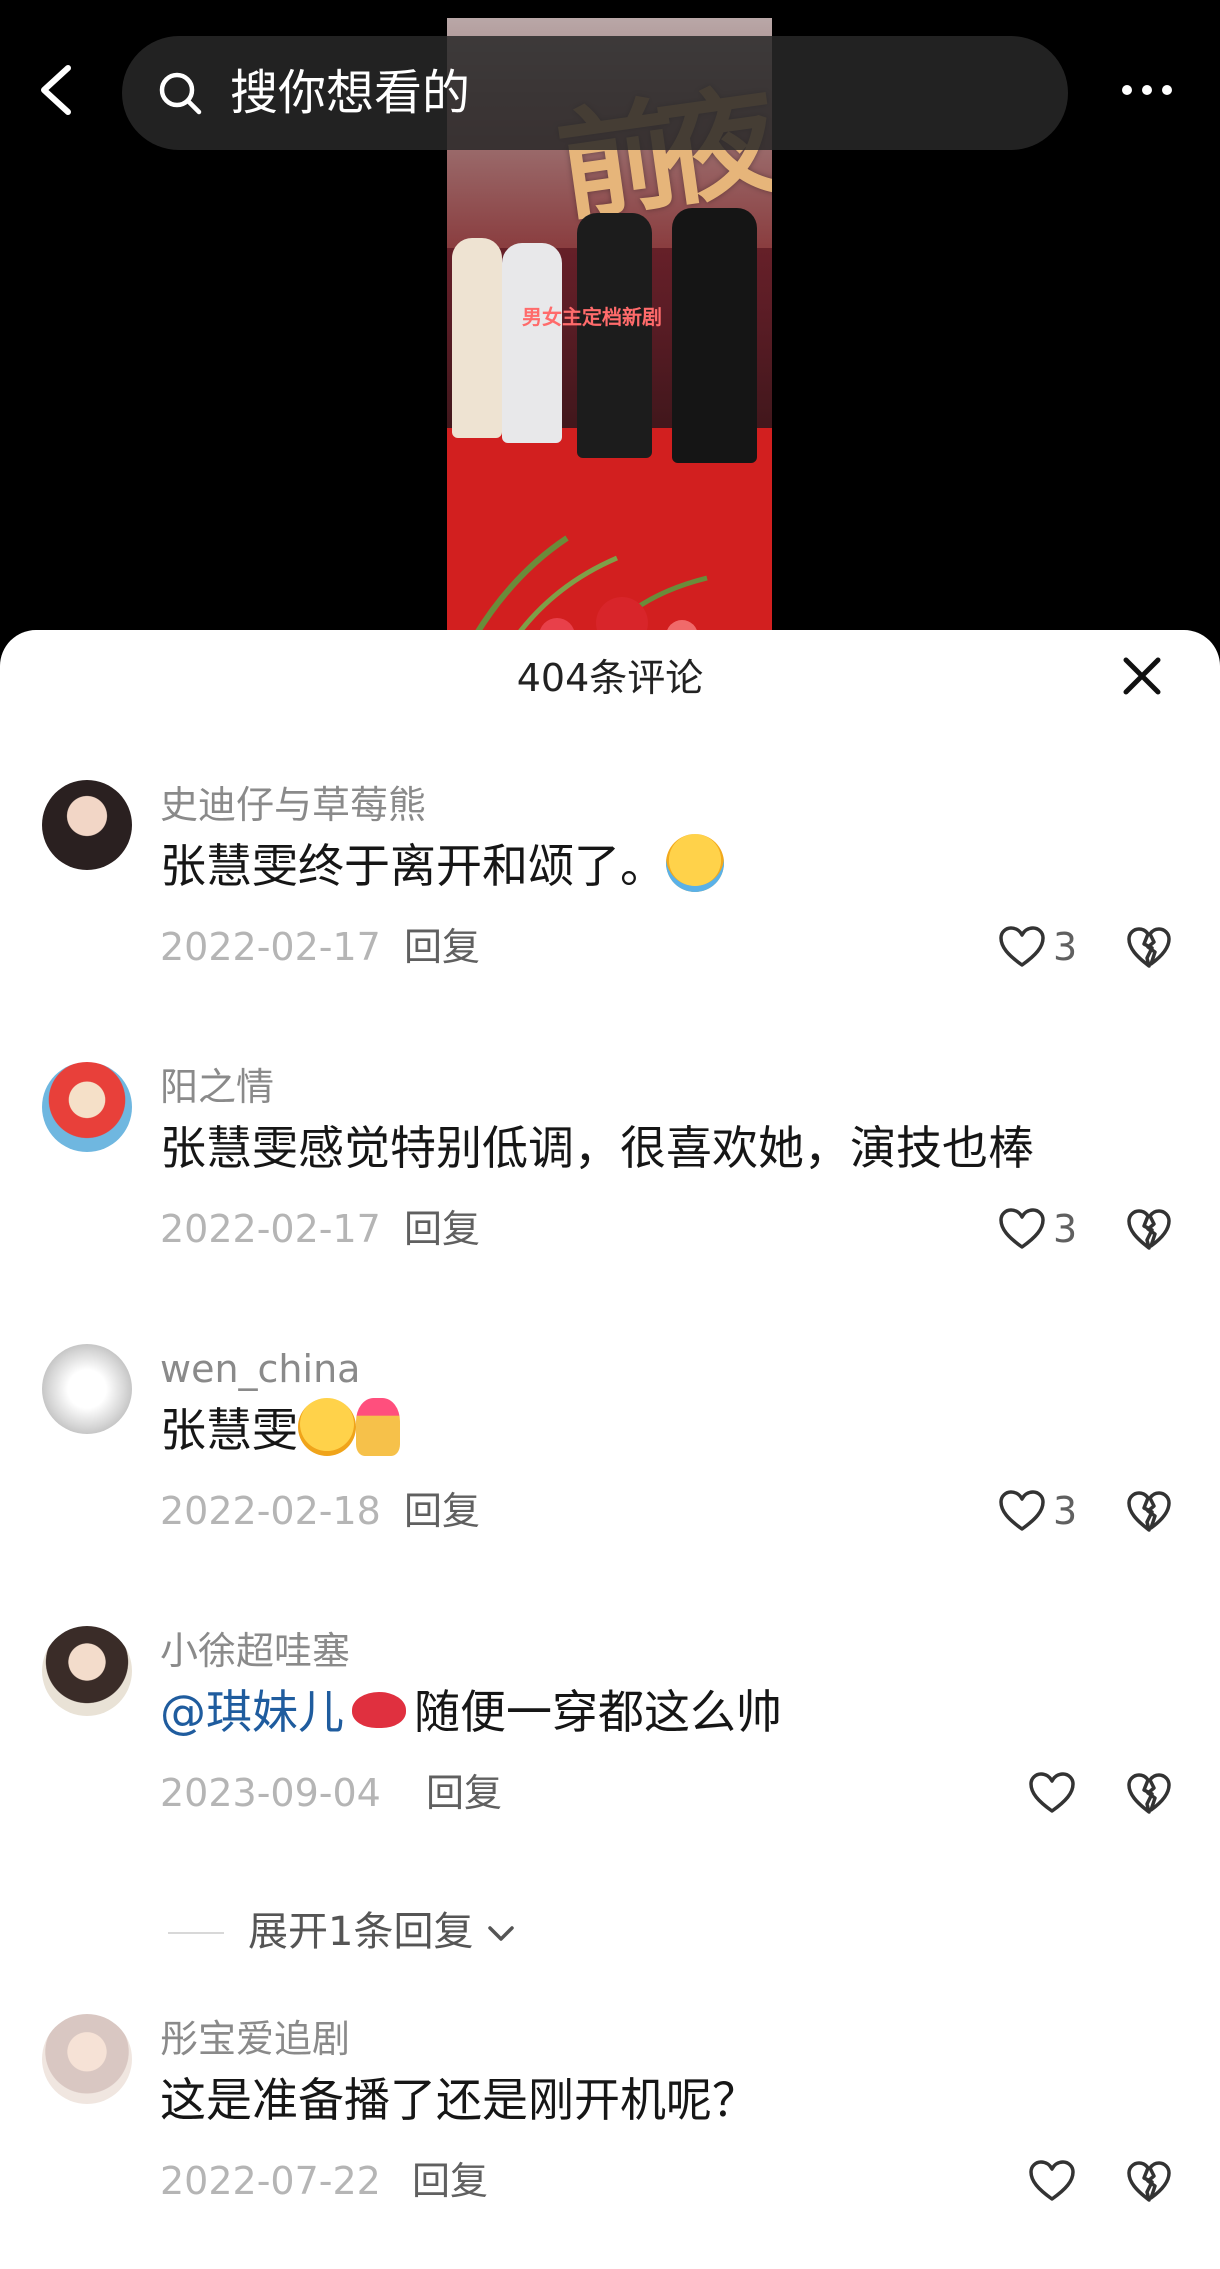 The image size is (1220, 2269). What do you see at coordinates (597, 1148) in the screenshot?
I see `comment-text: 张慧雯感觉特别低调，很喜欢她，演技也棒` at bounding box center [597, 1148].